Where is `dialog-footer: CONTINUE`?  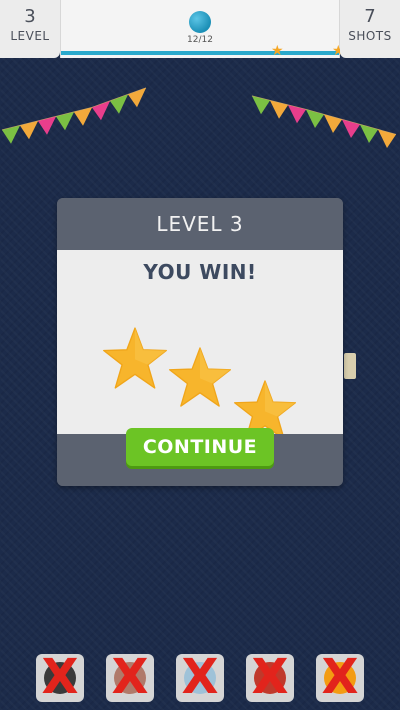
dialog-footer: CONTINUE is located at coordinates (200, 457).